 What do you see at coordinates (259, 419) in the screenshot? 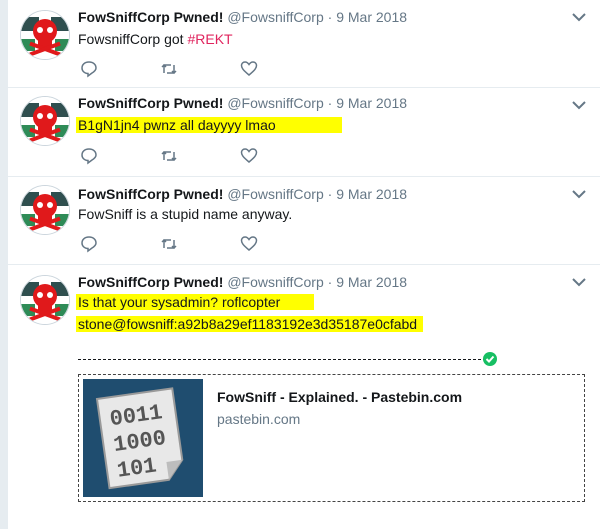
I see `card-domain: pastebin.com` at bounding box center [259, 419].